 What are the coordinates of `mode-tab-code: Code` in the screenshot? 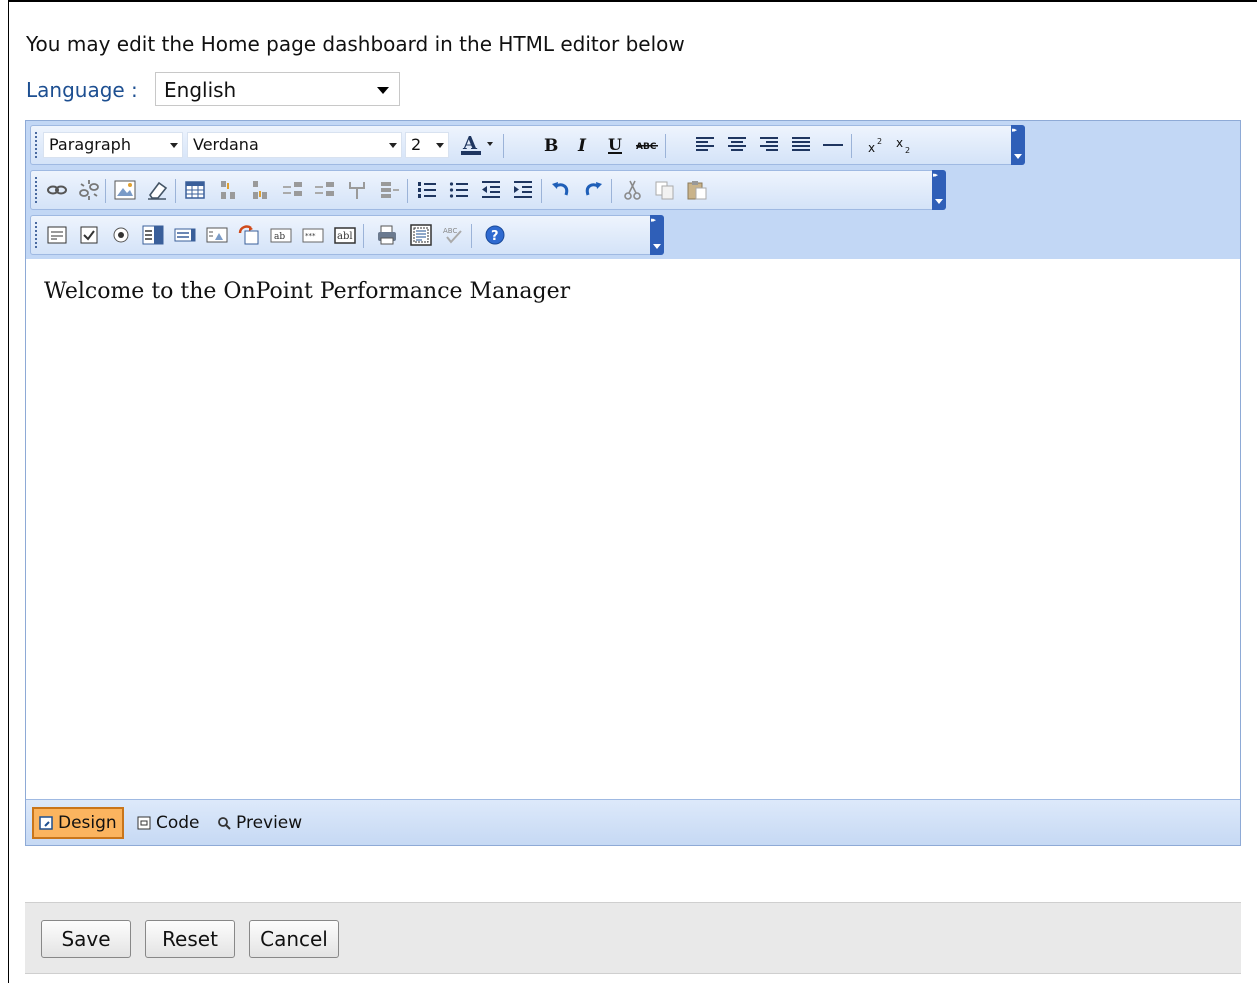 It's located at (168, 823).